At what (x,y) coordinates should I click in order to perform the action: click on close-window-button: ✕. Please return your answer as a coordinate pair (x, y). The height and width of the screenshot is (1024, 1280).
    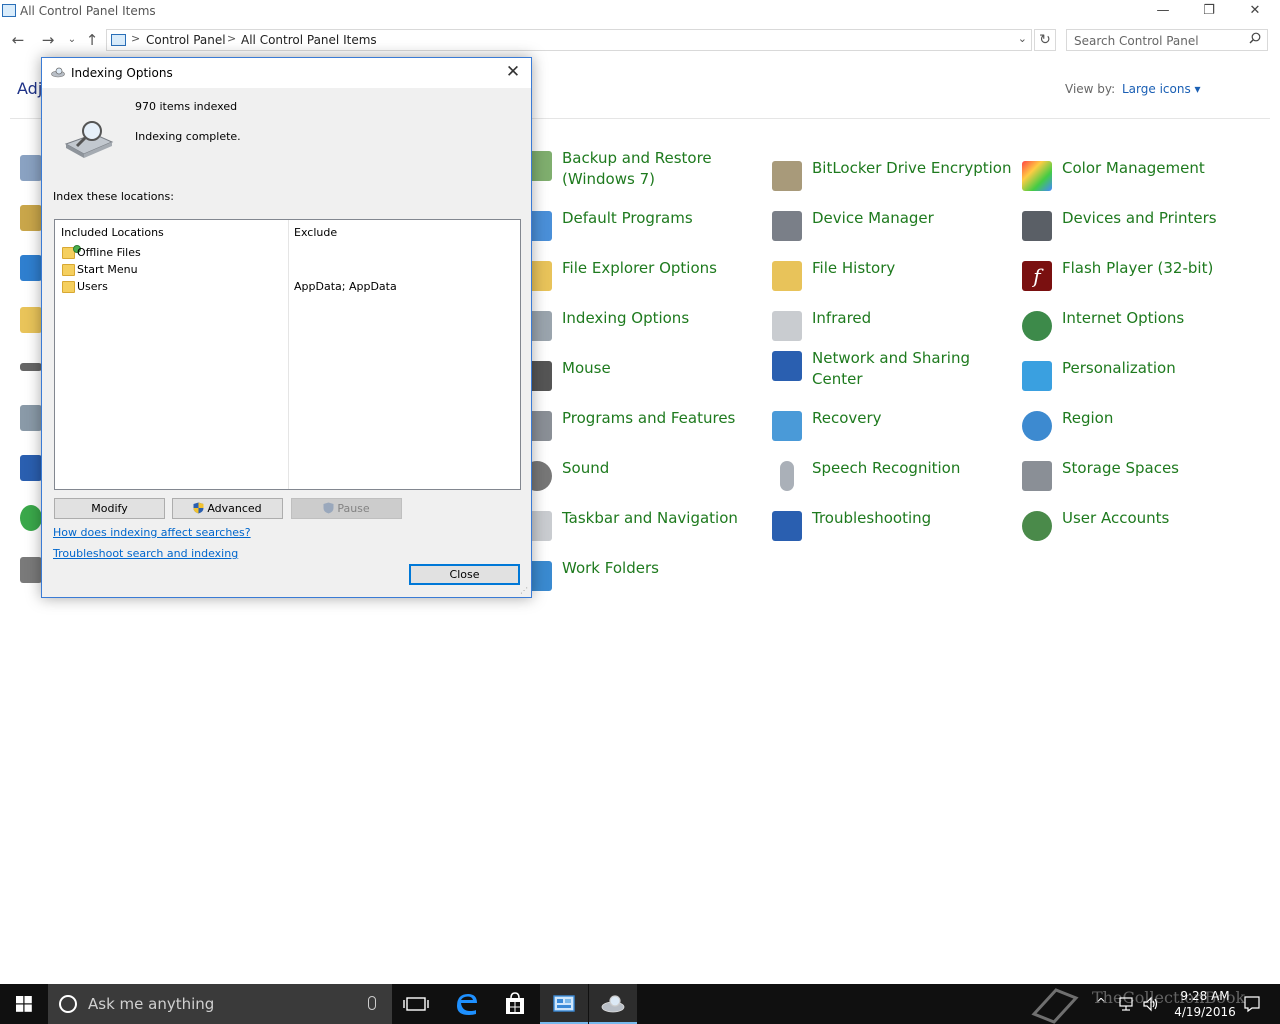
    Looking at the image, I should click on (1255, 12).